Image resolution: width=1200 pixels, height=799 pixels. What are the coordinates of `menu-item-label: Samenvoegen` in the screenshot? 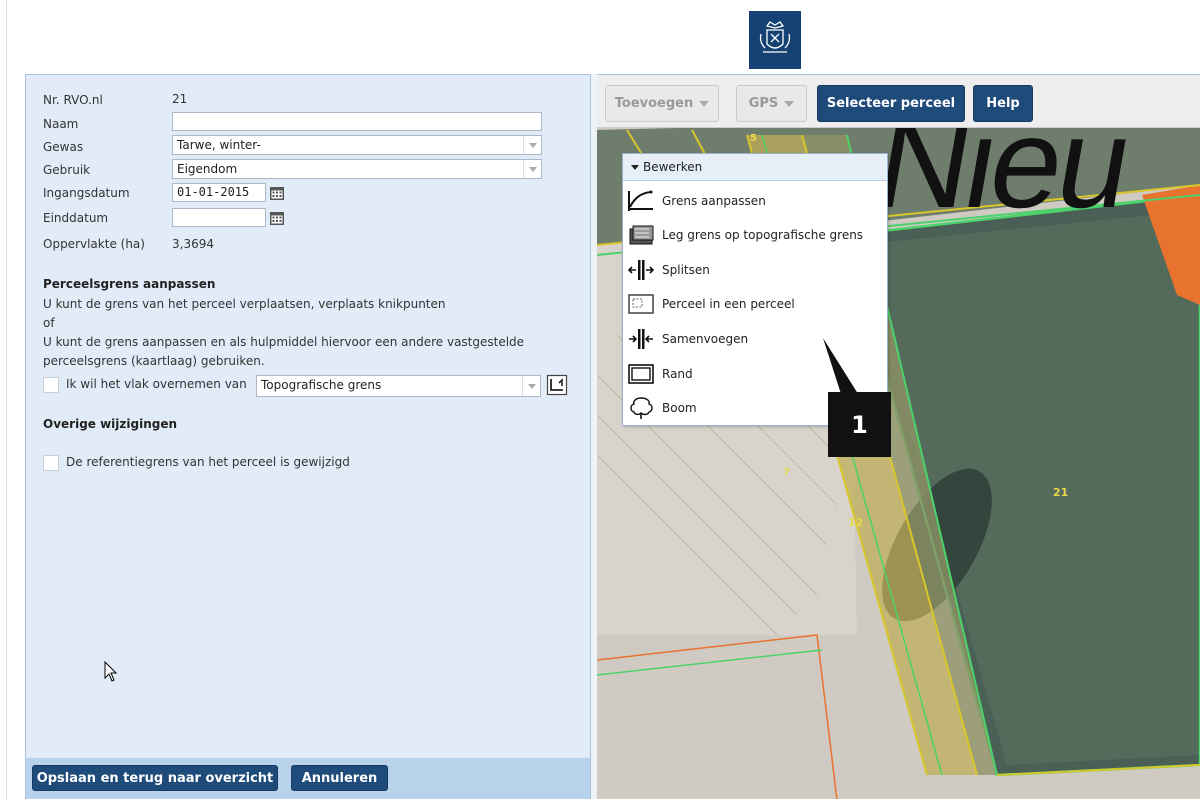 It's located at (705, 339).